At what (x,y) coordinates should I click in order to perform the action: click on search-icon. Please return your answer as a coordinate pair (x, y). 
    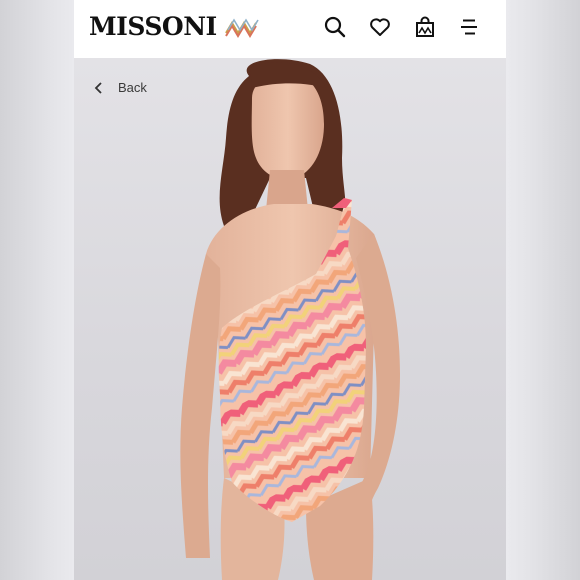
    Looking at the image, I should click on (335, 27).